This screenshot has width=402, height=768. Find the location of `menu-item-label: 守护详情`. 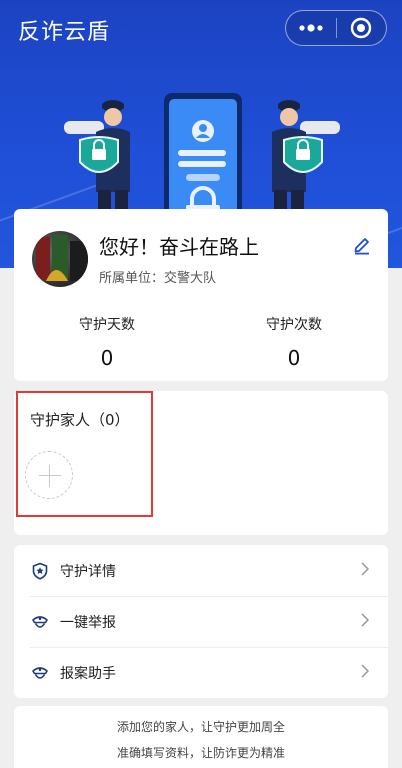

menu-item-label: 守护详情 is located at coordinates (88, 572).